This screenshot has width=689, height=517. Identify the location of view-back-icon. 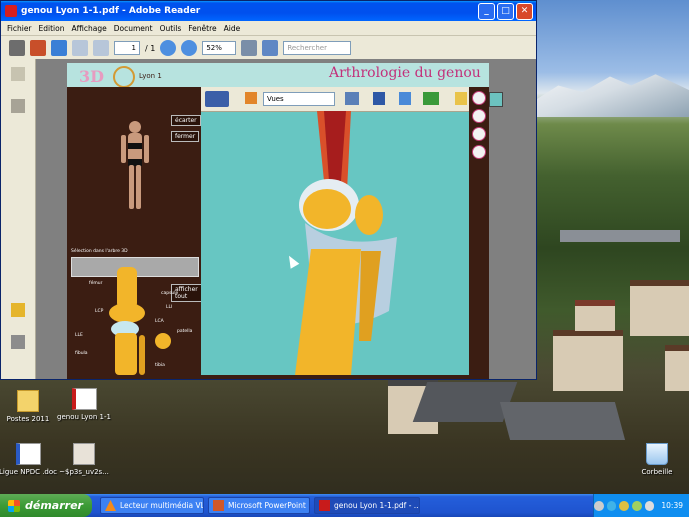
(479, 152).